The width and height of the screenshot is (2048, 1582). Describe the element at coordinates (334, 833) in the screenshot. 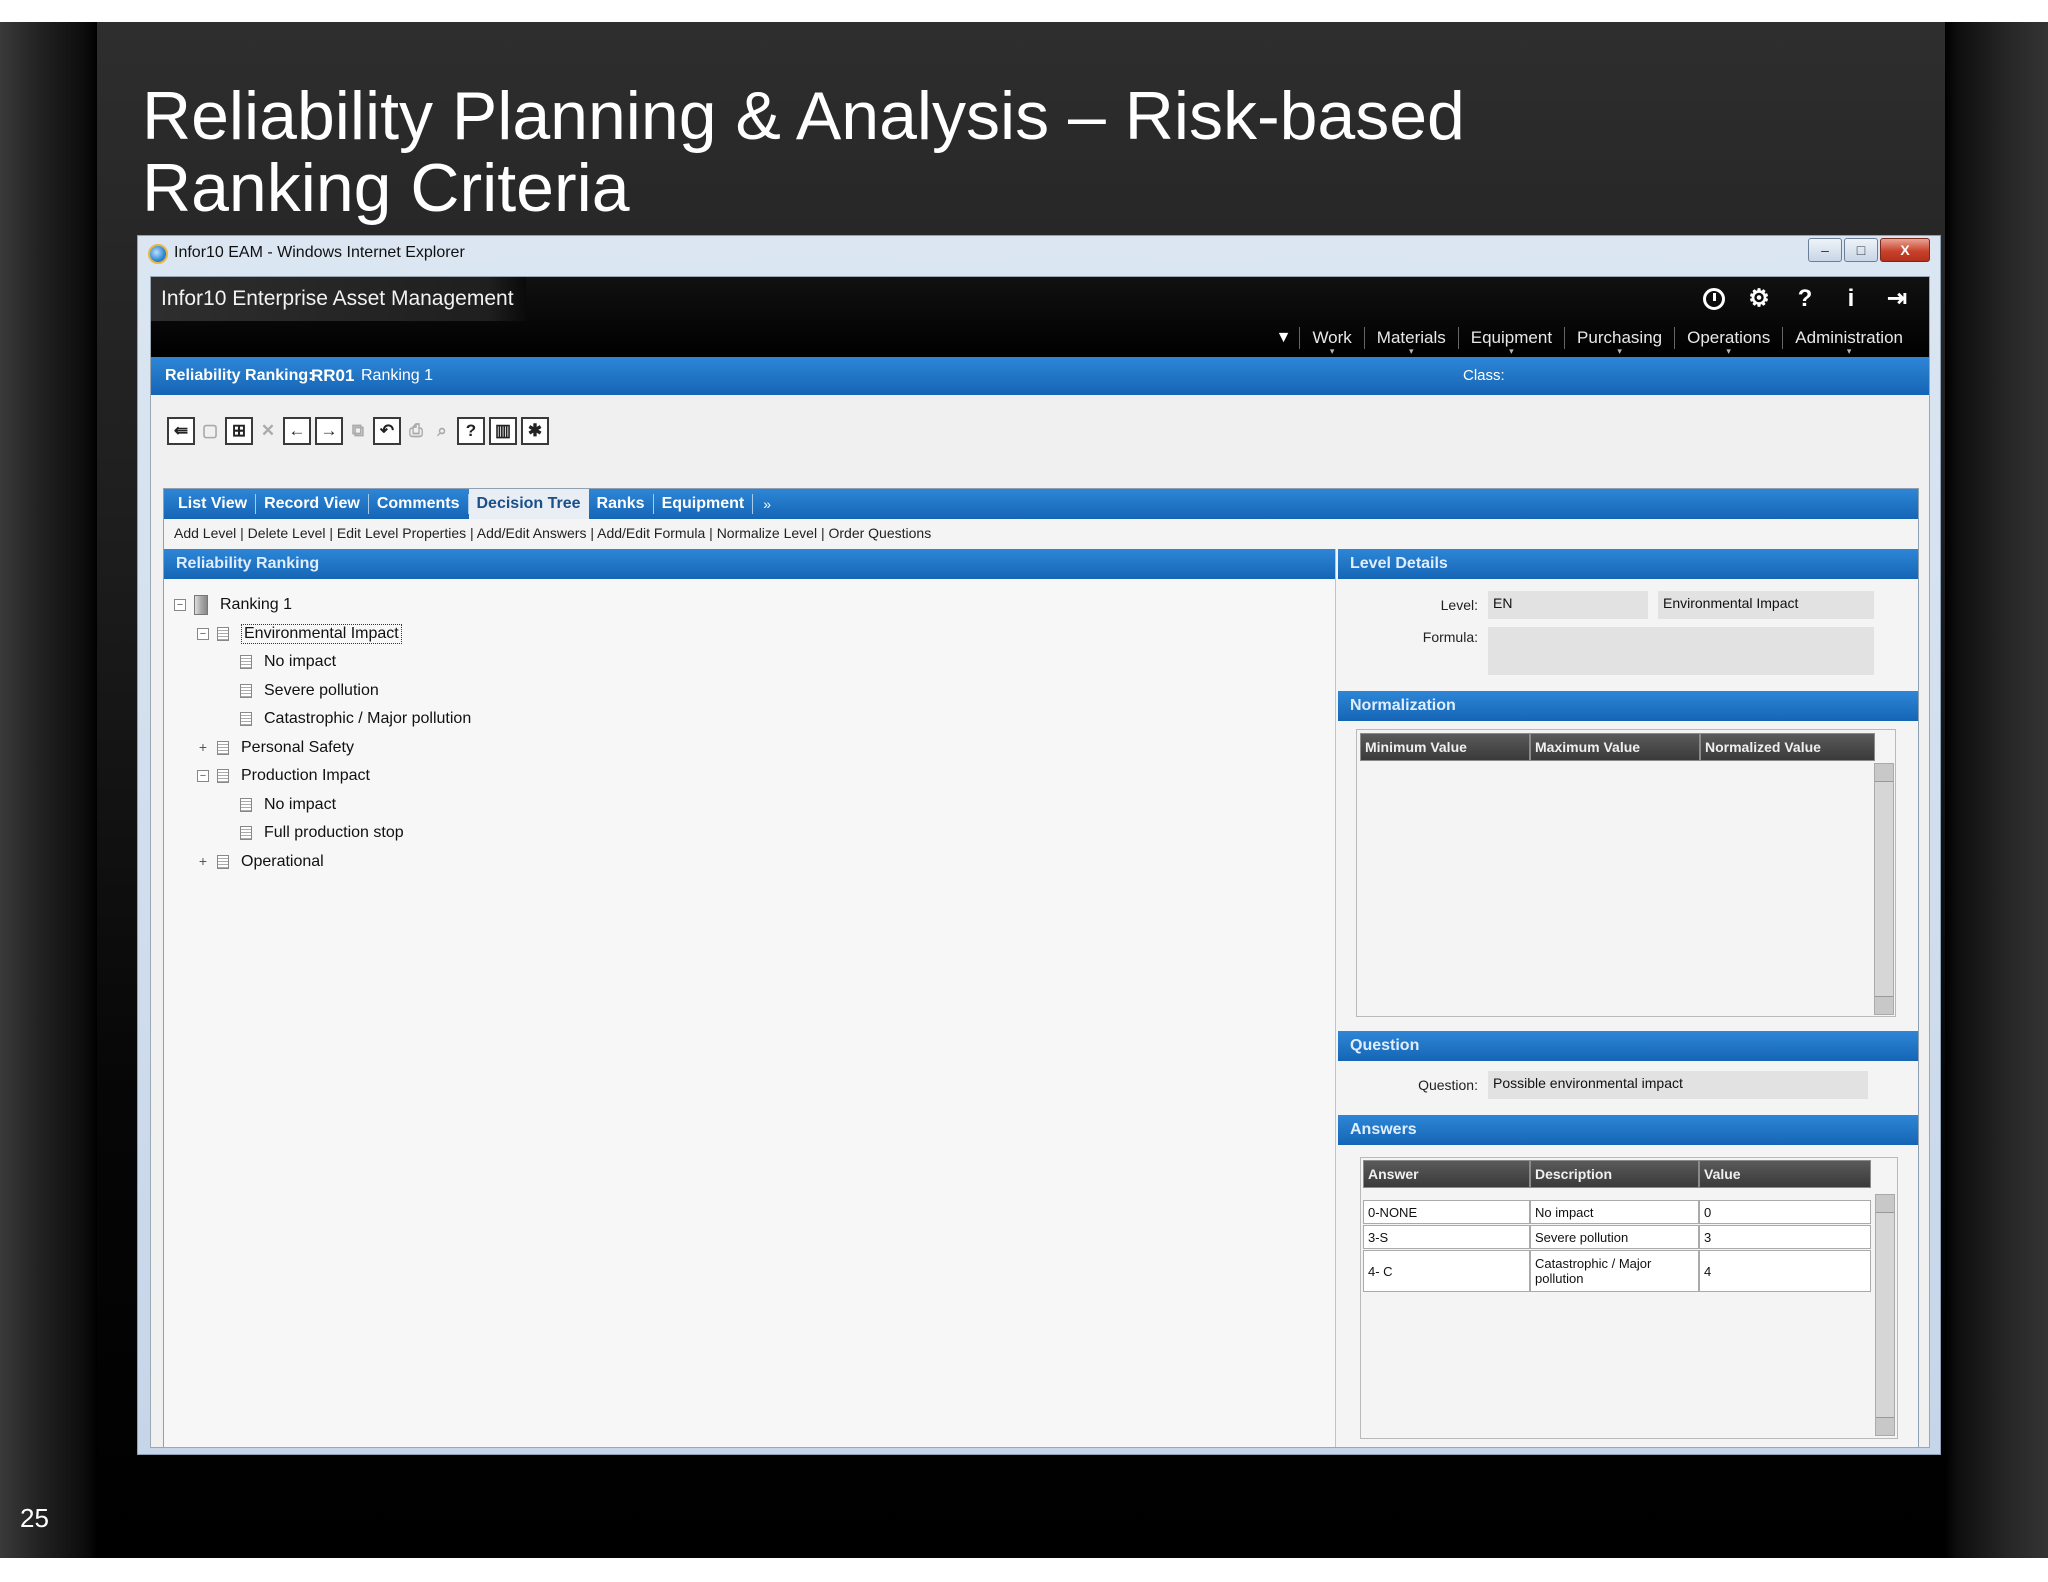

I see `tree-node-label: Full production stop` at that location.